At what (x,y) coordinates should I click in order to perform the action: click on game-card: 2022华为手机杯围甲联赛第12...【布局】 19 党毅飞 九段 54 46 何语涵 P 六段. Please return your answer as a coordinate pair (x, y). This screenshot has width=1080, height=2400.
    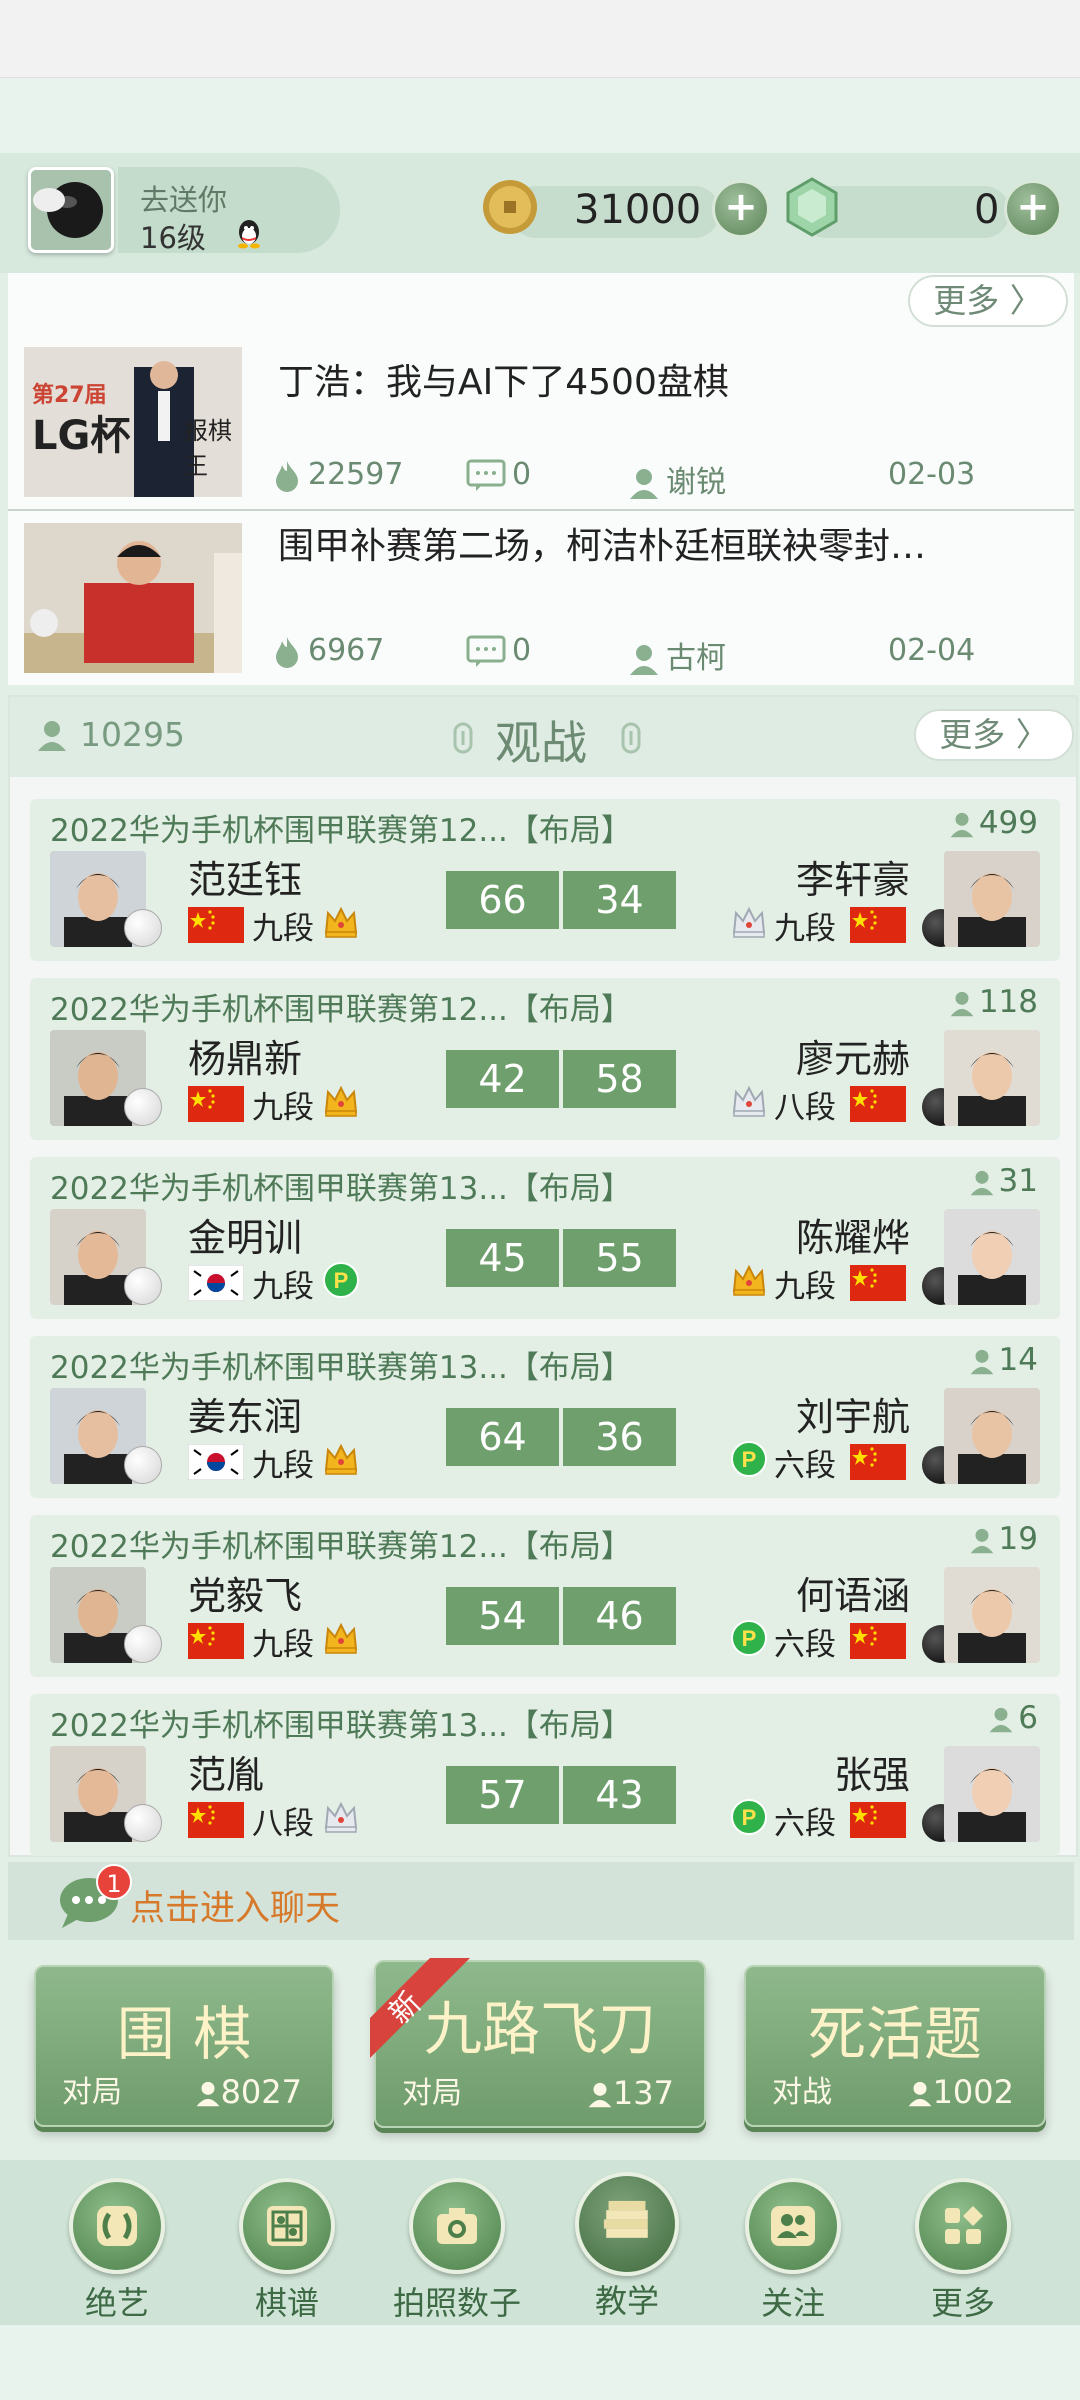
    Looking at the image, I should click on (545, 1596).